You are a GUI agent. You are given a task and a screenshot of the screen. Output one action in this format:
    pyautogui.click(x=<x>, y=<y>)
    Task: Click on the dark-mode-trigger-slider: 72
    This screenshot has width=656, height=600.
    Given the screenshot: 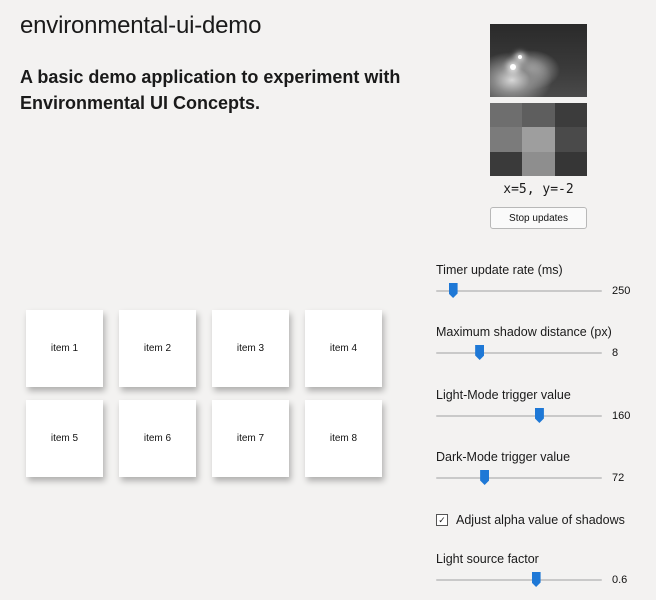 What is the action you would take?
    pyautogui.click(x=536, y=478)
    